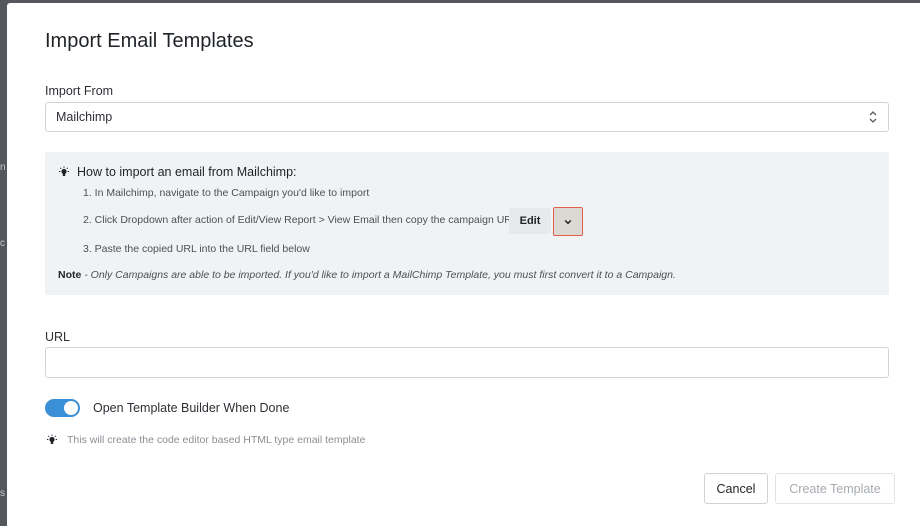  I want to click on chevron-up-down-icon, so click(873, 117).